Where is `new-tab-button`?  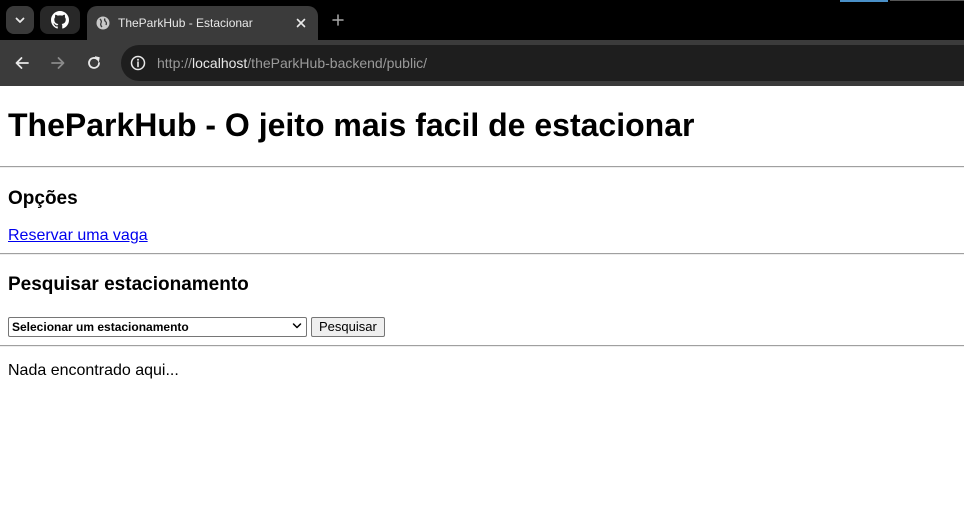 new-tab-button is located at coordinates (338, 20).